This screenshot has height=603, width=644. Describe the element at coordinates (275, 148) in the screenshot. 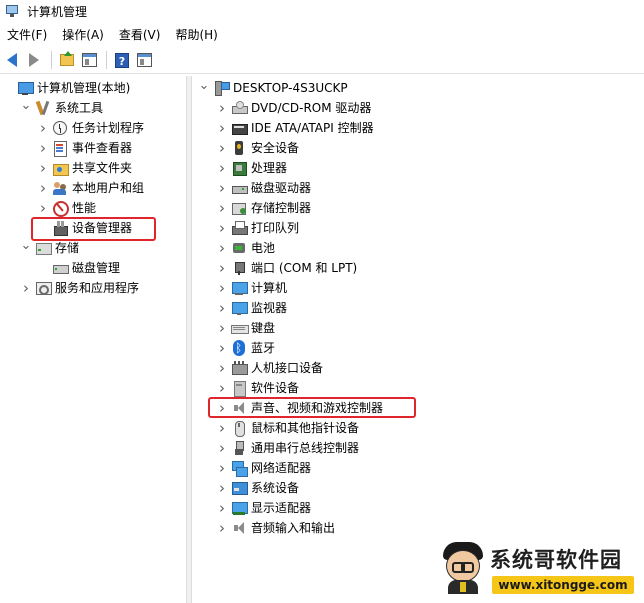

I see `device-category-label: 安全设备` at that location.